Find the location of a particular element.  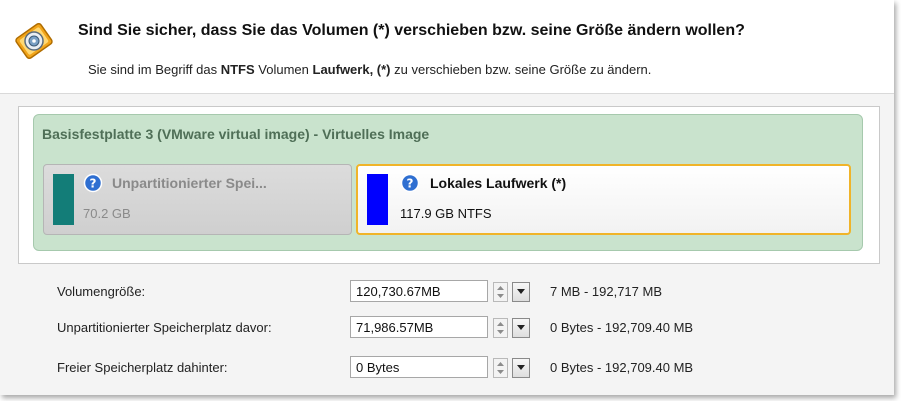

disk-resize-icon is located at coordinates (34, 41).